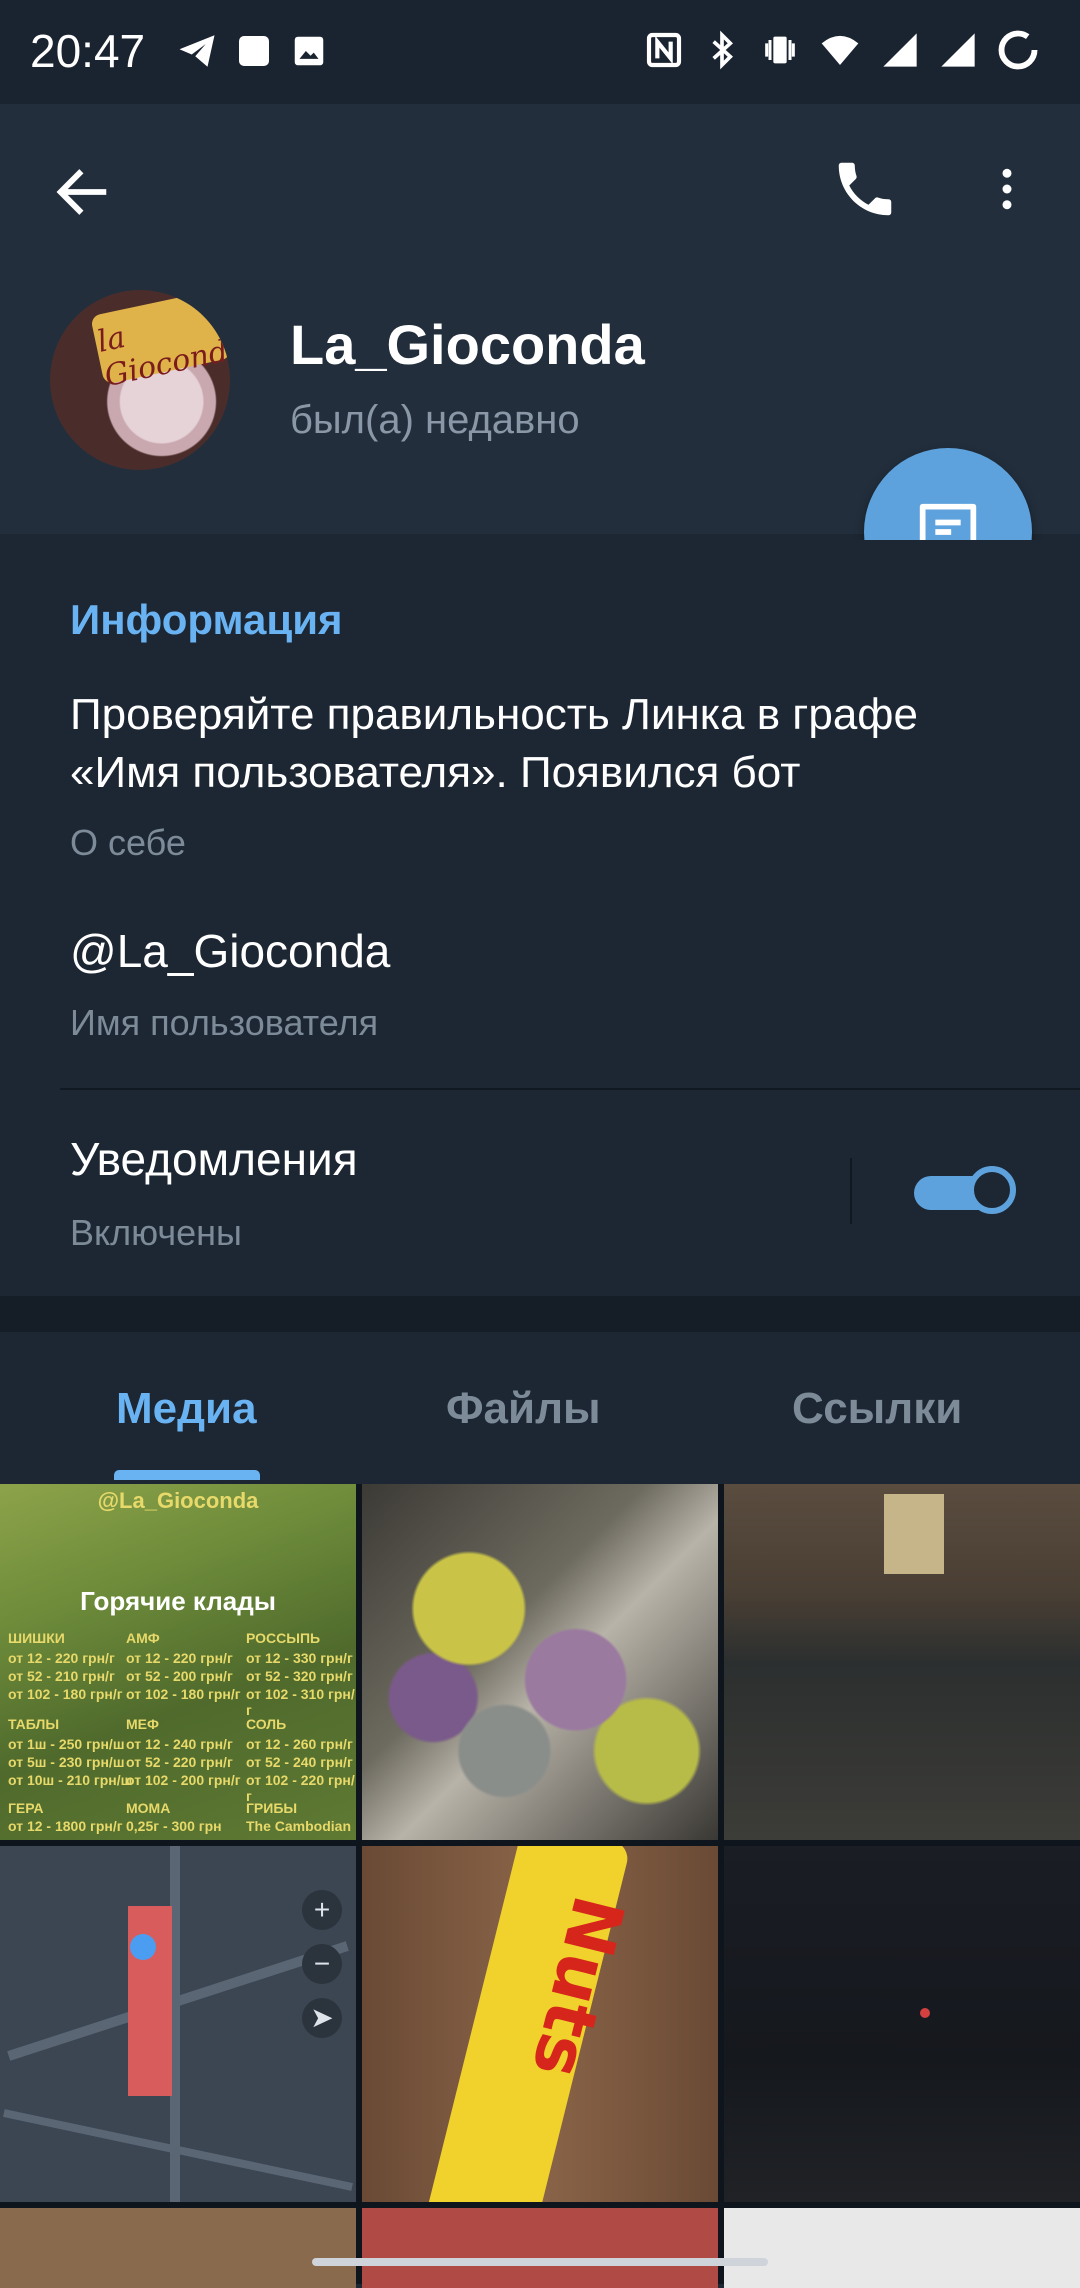 The height and width of the screenshot is (2288, 1080). Describe the element at coordinates (540, 2024) in the screenshot. I see `media-thumbnail: Nuts` at that location.